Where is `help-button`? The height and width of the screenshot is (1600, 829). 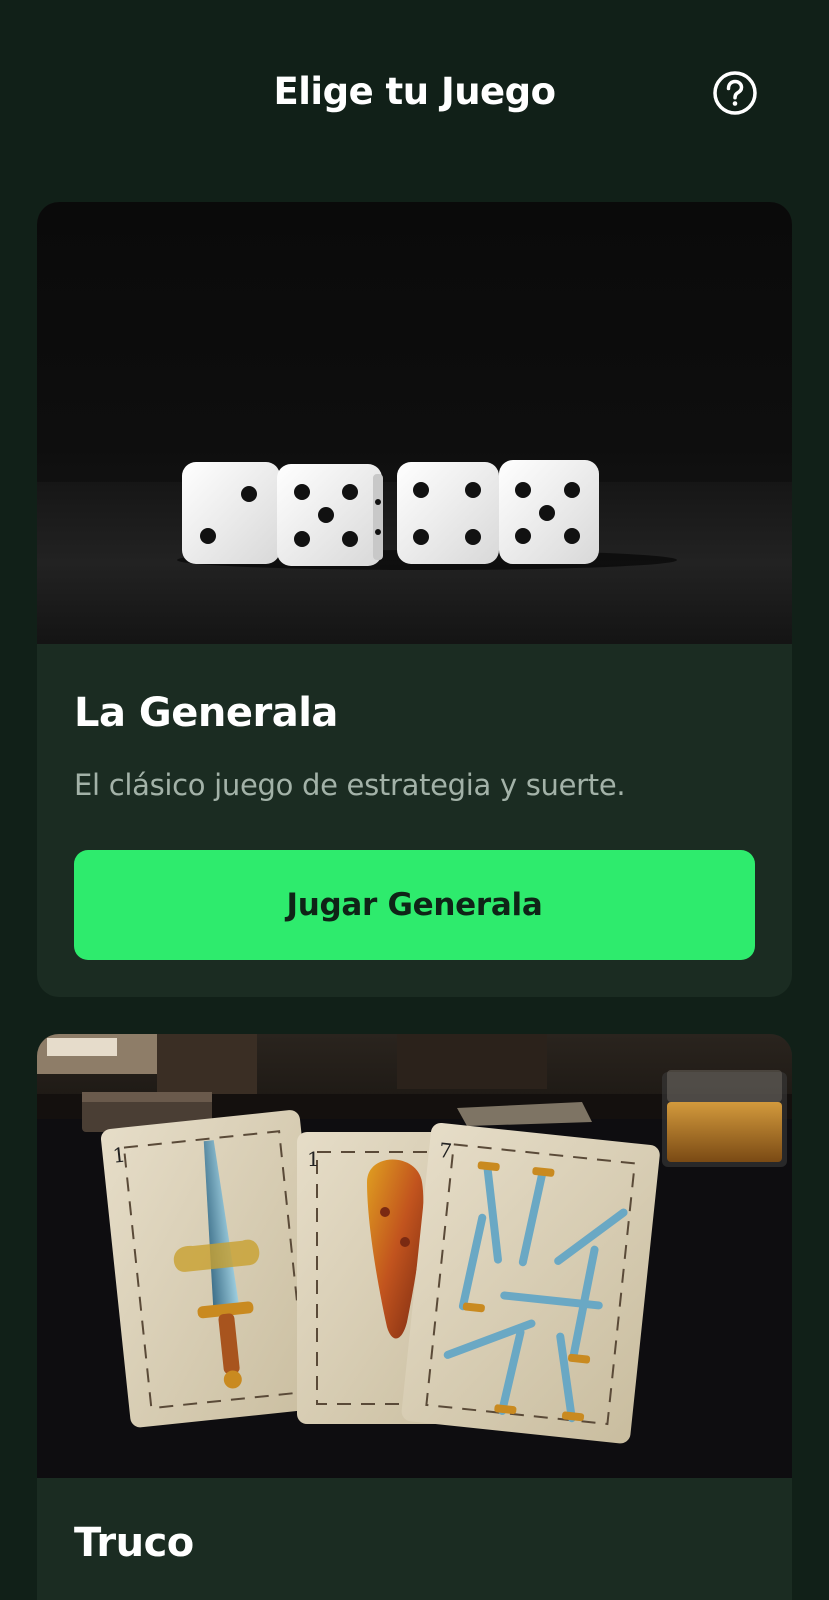 help-button is located at coordinates (735, 93).